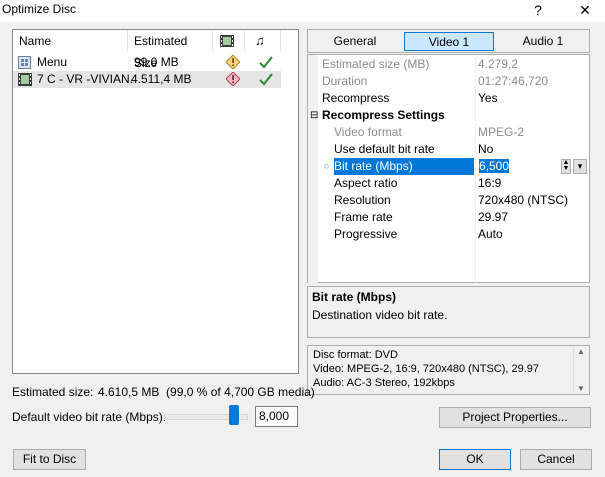 This screenshot has height=477, width=605. I want to click on property-row-selected: ○ Bit rate (Mbps) 6,500 ▲ ▼ ▾, so click(448, 166).